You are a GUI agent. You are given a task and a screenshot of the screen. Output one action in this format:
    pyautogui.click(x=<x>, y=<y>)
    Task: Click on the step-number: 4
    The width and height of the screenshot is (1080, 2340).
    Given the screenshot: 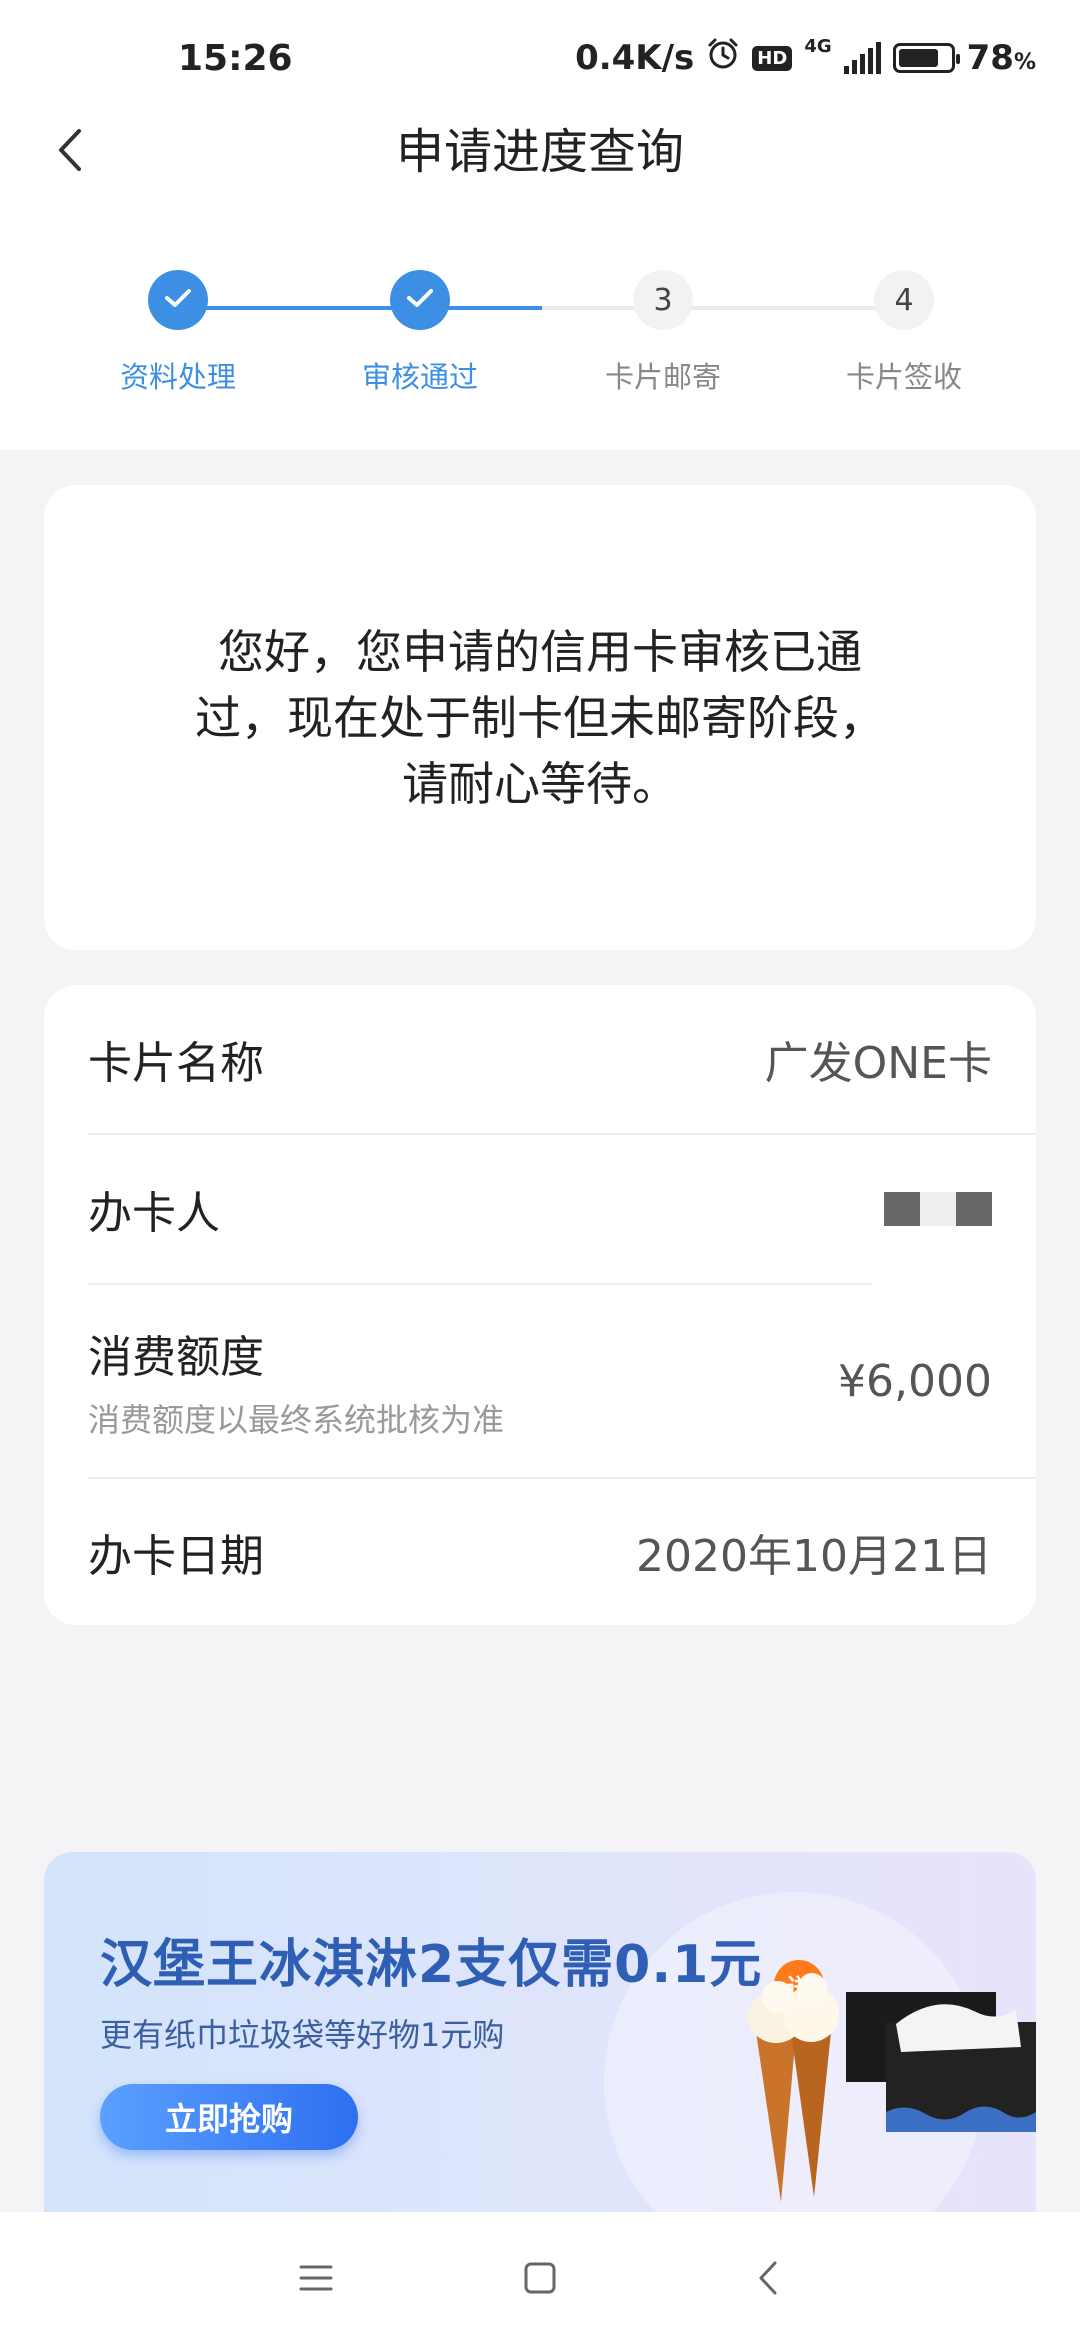 What is the action you would take?
    pyautogui.click(x=904, y=300)
    